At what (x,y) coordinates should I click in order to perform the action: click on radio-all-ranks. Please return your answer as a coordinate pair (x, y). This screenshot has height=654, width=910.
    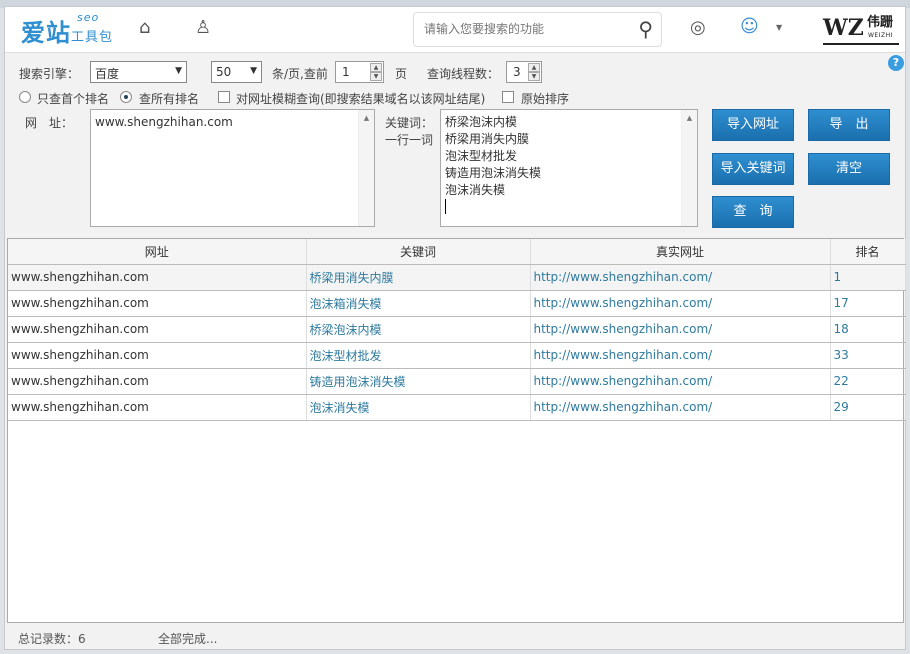
    Looking at the image, I should click on (126, 97).